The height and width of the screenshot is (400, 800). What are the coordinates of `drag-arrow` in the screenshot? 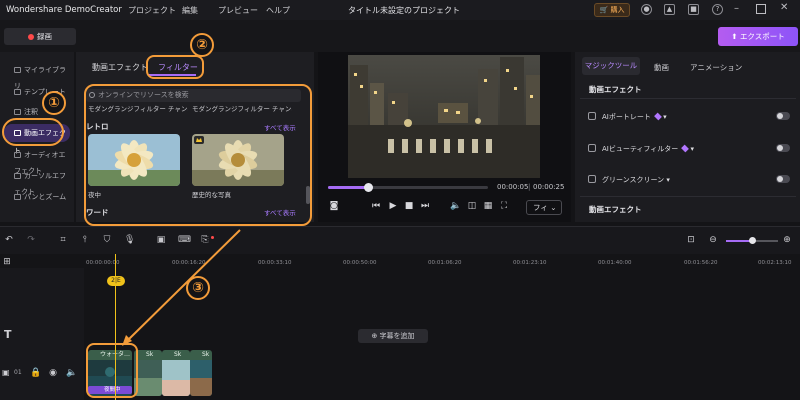 It's located at (181, 287).